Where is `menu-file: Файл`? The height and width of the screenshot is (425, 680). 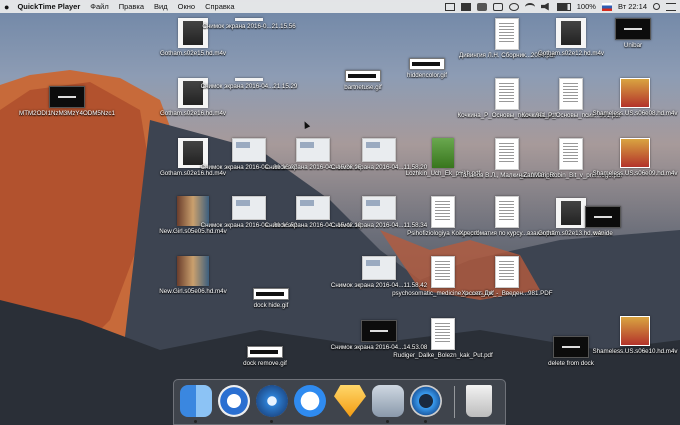
menu-file: Файл is located at coordinates (99, 6).